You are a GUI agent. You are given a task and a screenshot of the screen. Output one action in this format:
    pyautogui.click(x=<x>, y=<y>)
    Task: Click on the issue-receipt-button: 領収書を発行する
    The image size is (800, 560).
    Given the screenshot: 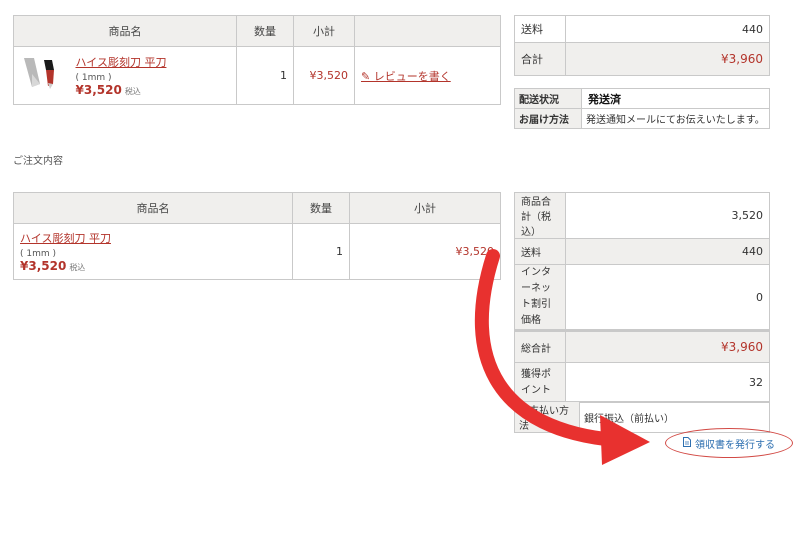 What is the action you would take?
    pyautogui.click(x=729, y=443)
    